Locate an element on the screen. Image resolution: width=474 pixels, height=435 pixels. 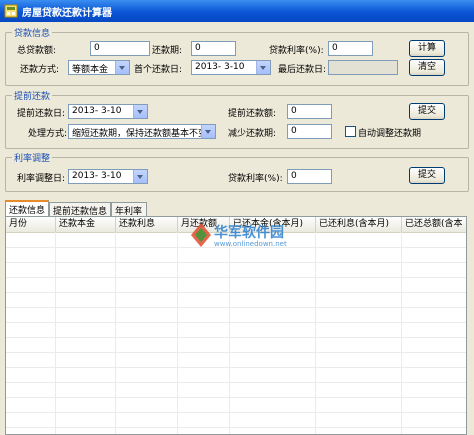
auto-adjust-label: 自动调整还款期 is located at coordinates (390, 134).